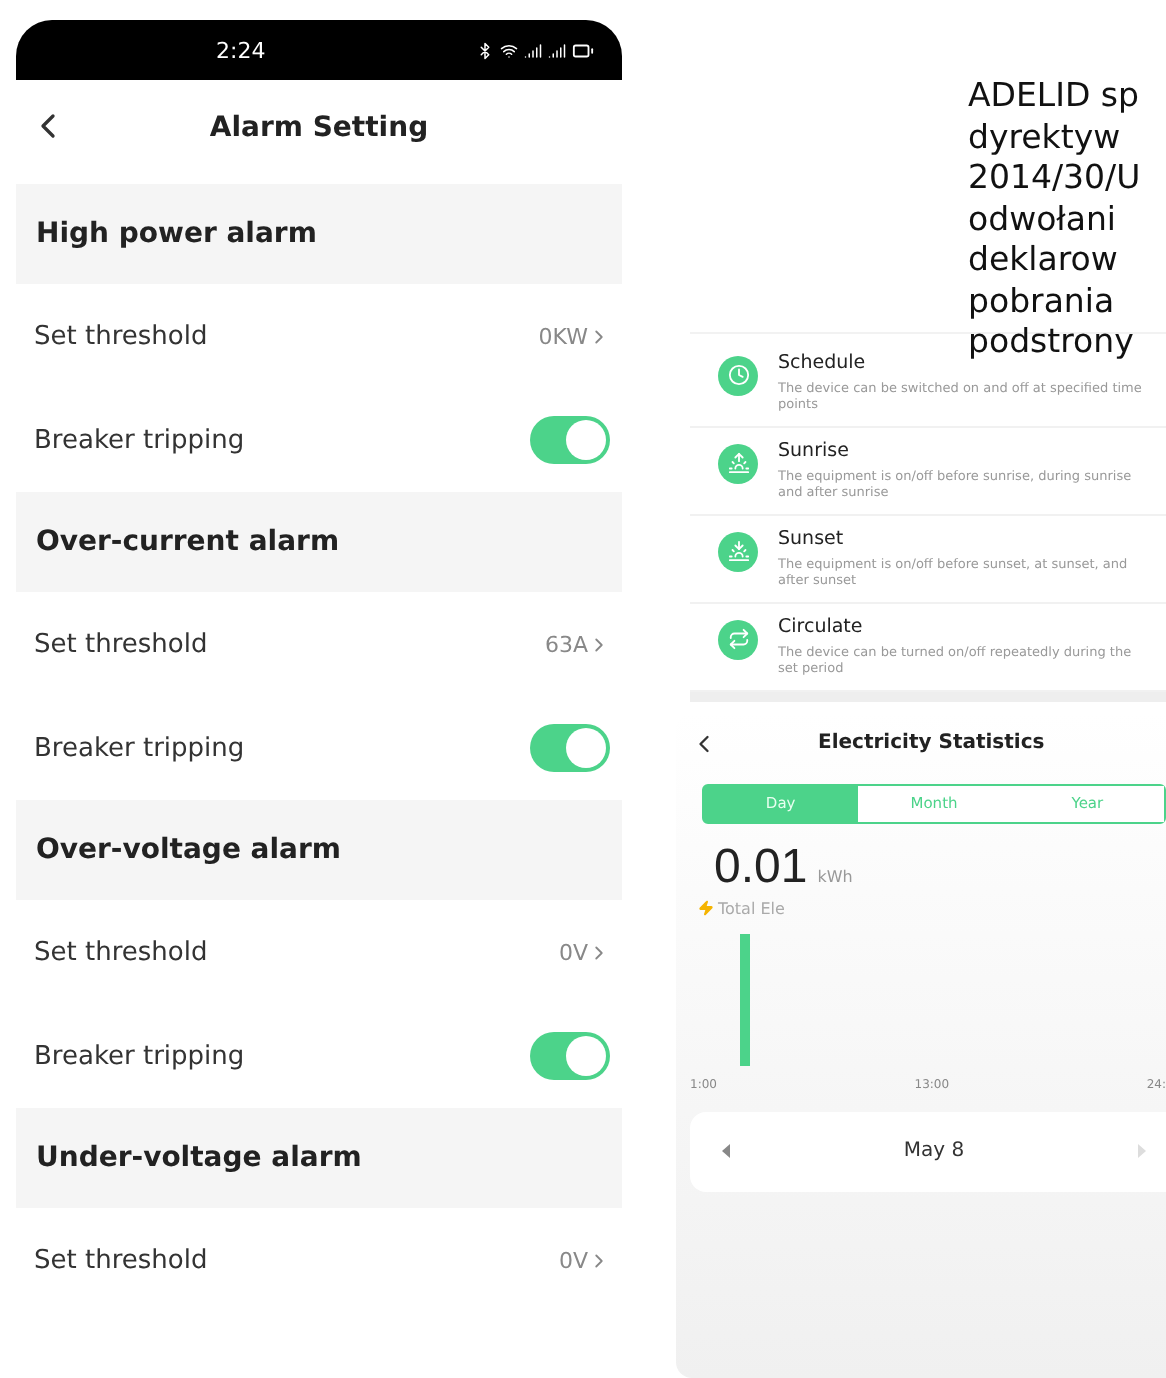 The height and width of the screenshot is (1378, 1166). Describe the element at coordinates (566, 644) in the screenshot. I see `threshold-value: 63A` at that location.